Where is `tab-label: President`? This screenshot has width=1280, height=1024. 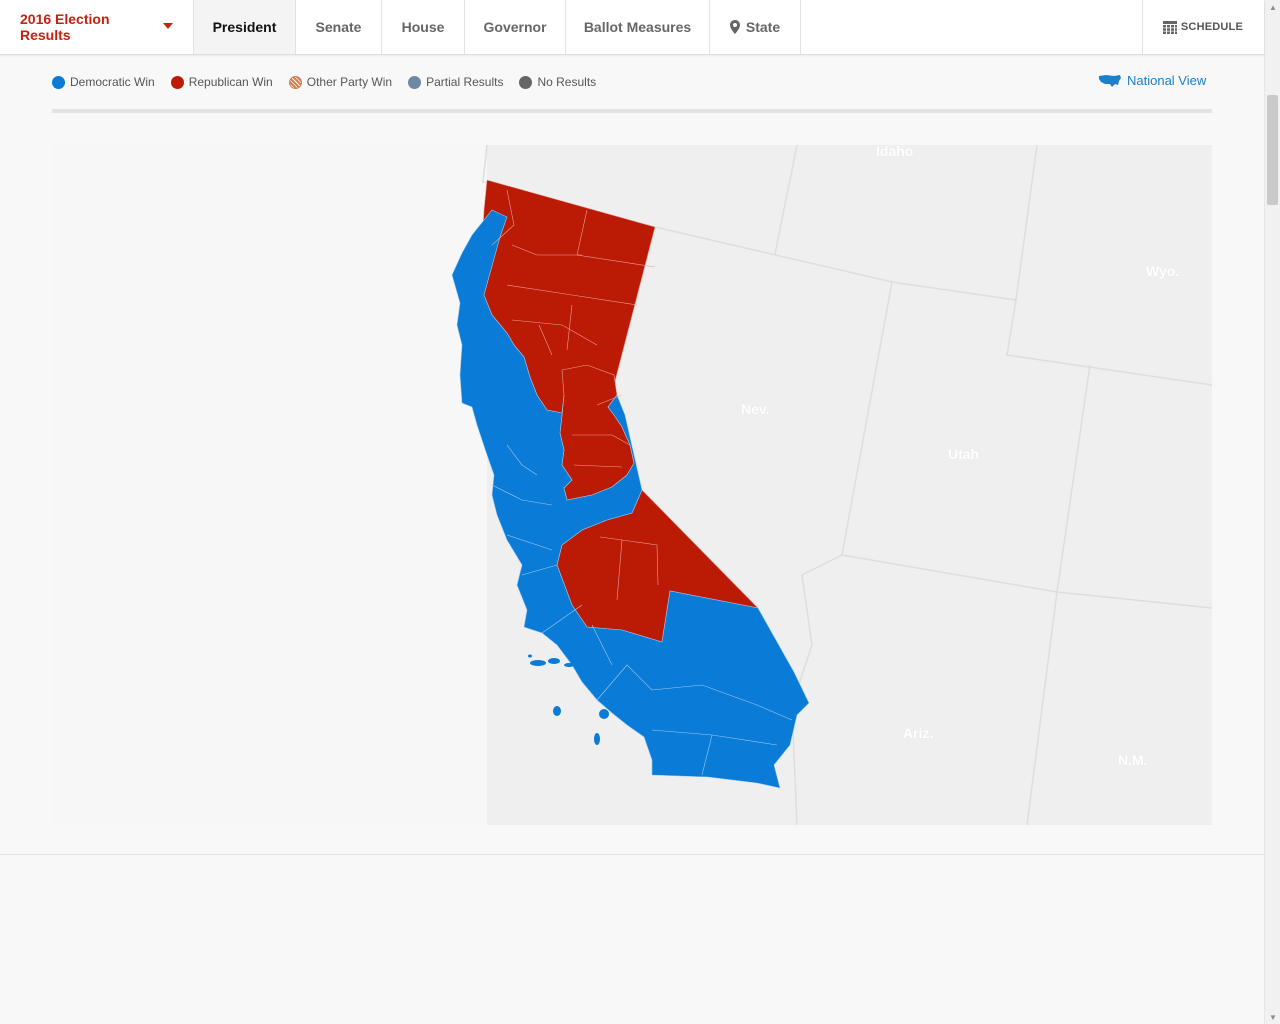
tab-label: President is located at coordinates (244, 27).